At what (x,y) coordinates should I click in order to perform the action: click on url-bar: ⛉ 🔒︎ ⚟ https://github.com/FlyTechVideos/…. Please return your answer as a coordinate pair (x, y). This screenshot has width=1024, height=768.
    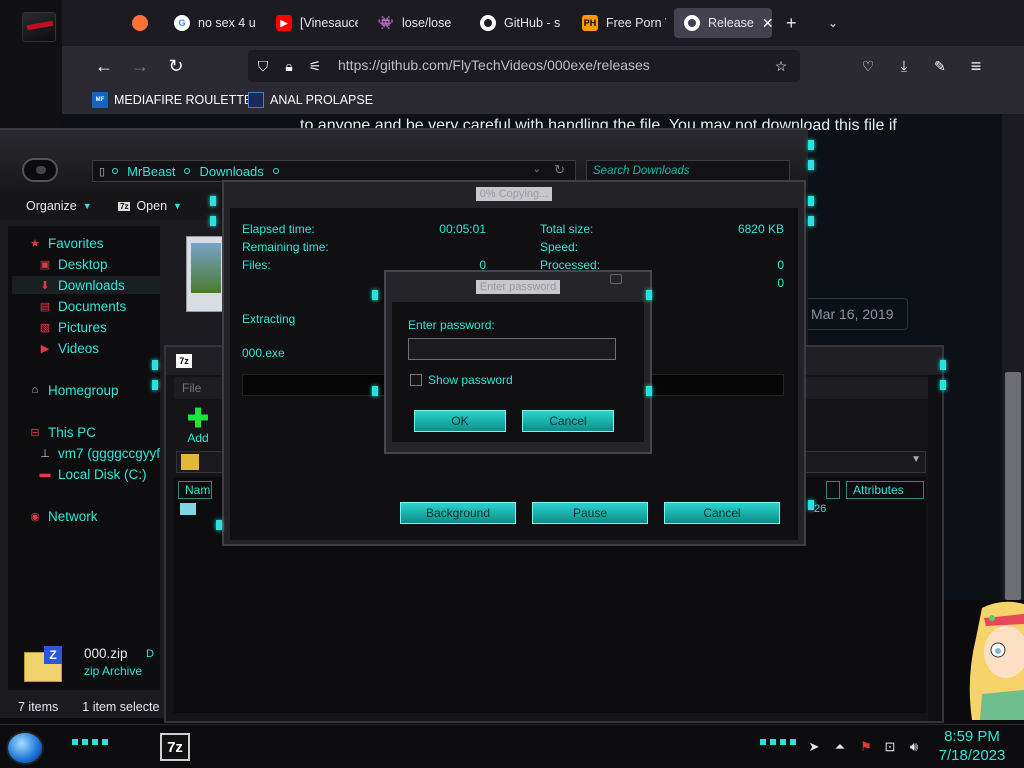
    Looking at the image, I should click on (524, 66).